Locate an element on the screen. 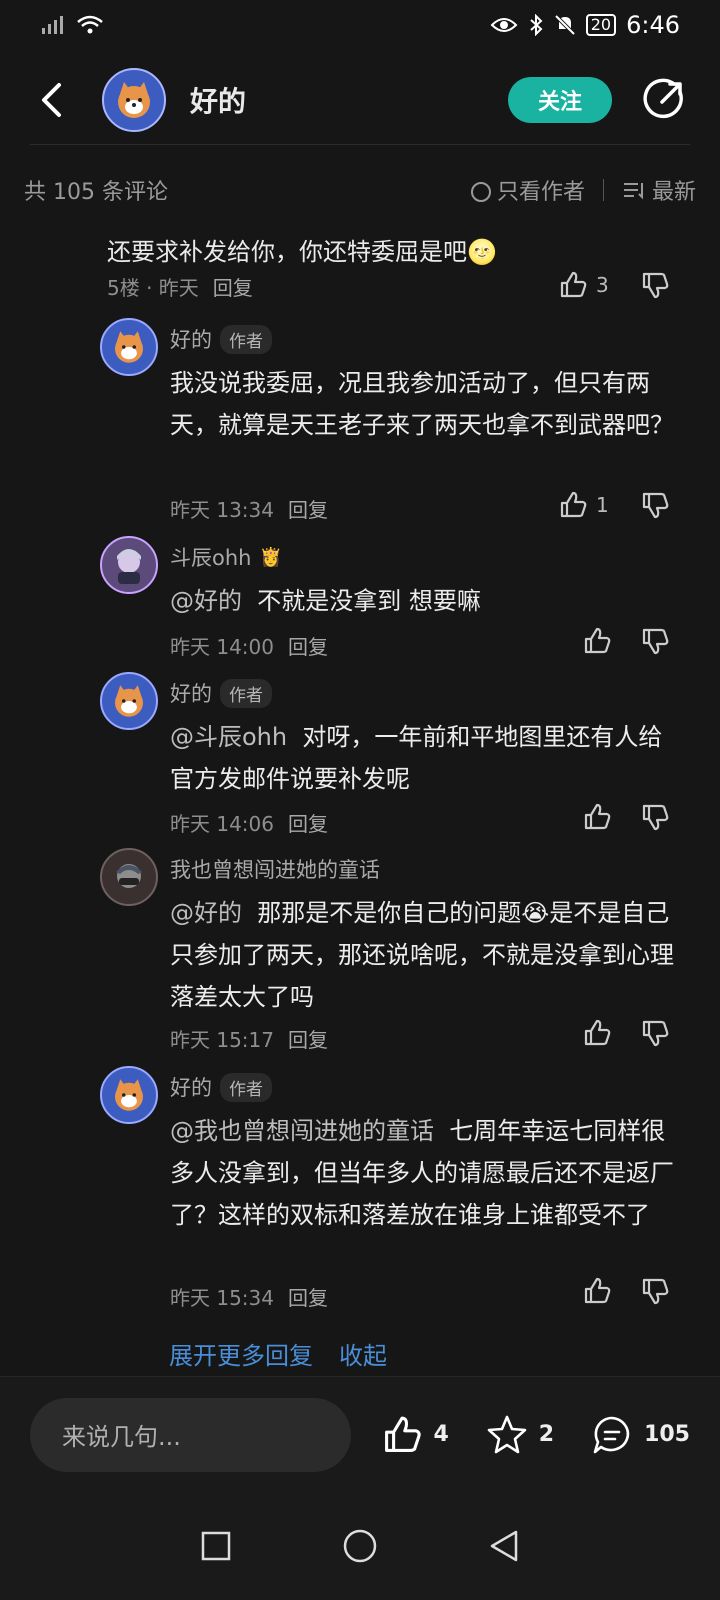  back-nav-icon is located at coordinates (504, 1546).